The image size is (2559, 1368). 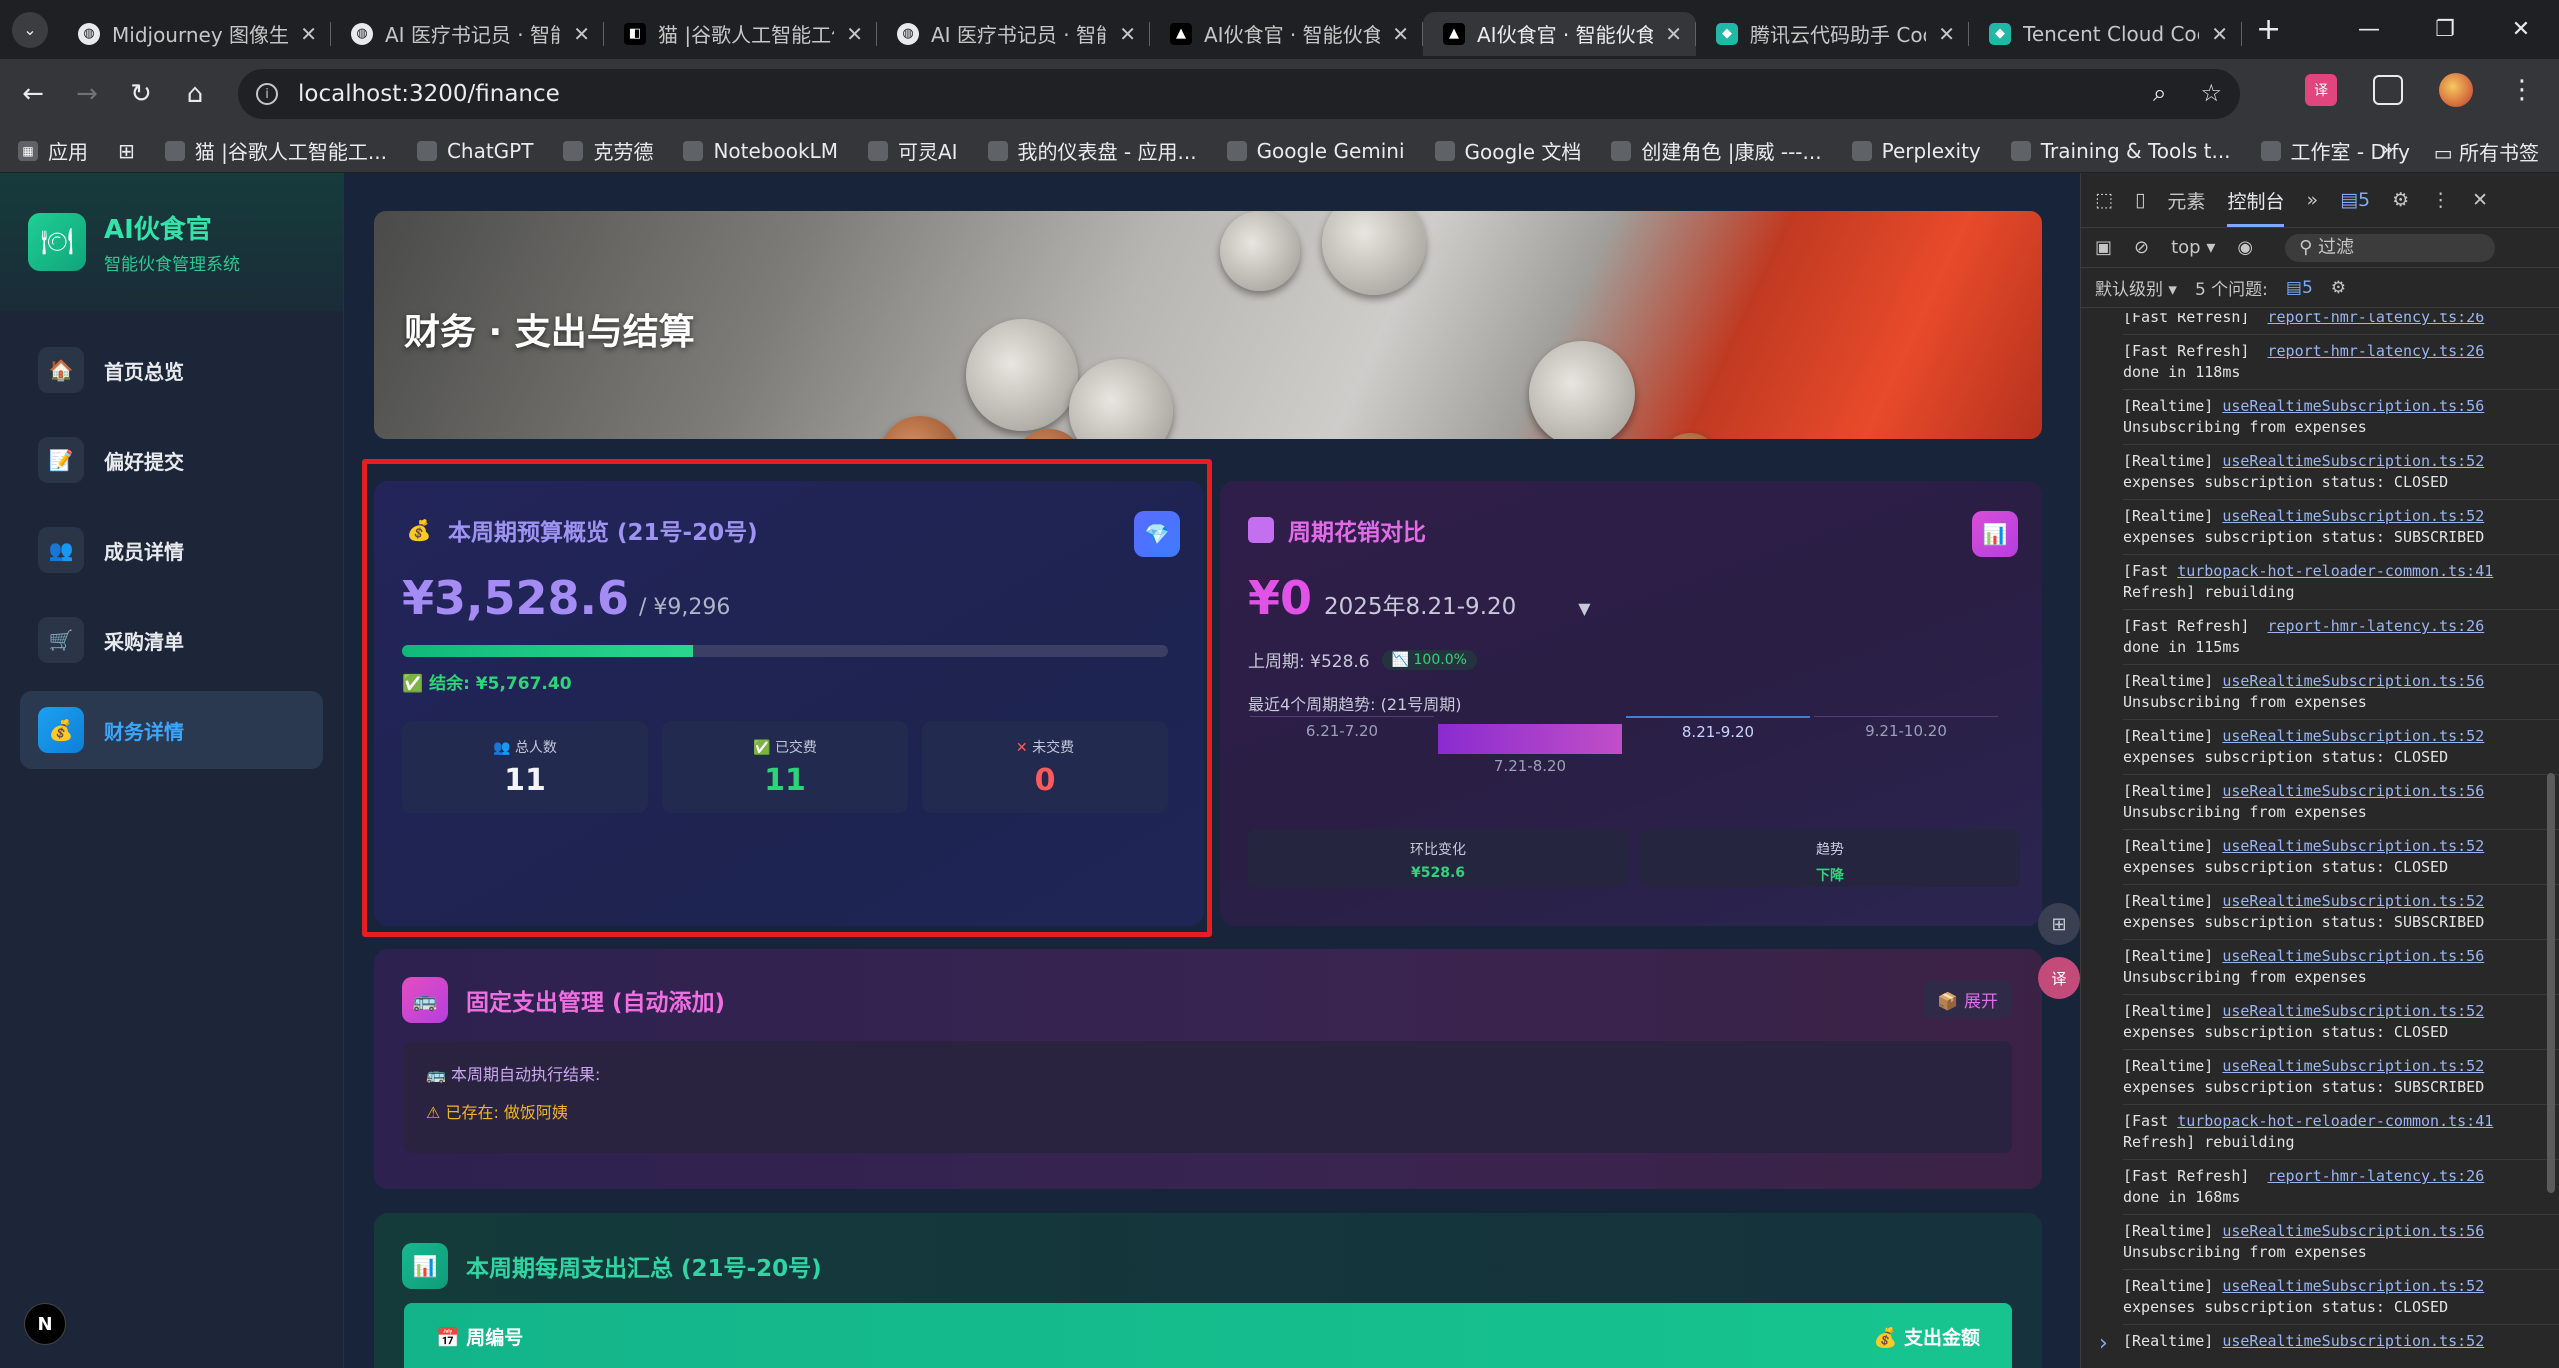 I want to click on browser-tab: ◍ Midjourney 图像生成 ✕, so click(x=194, y=34).